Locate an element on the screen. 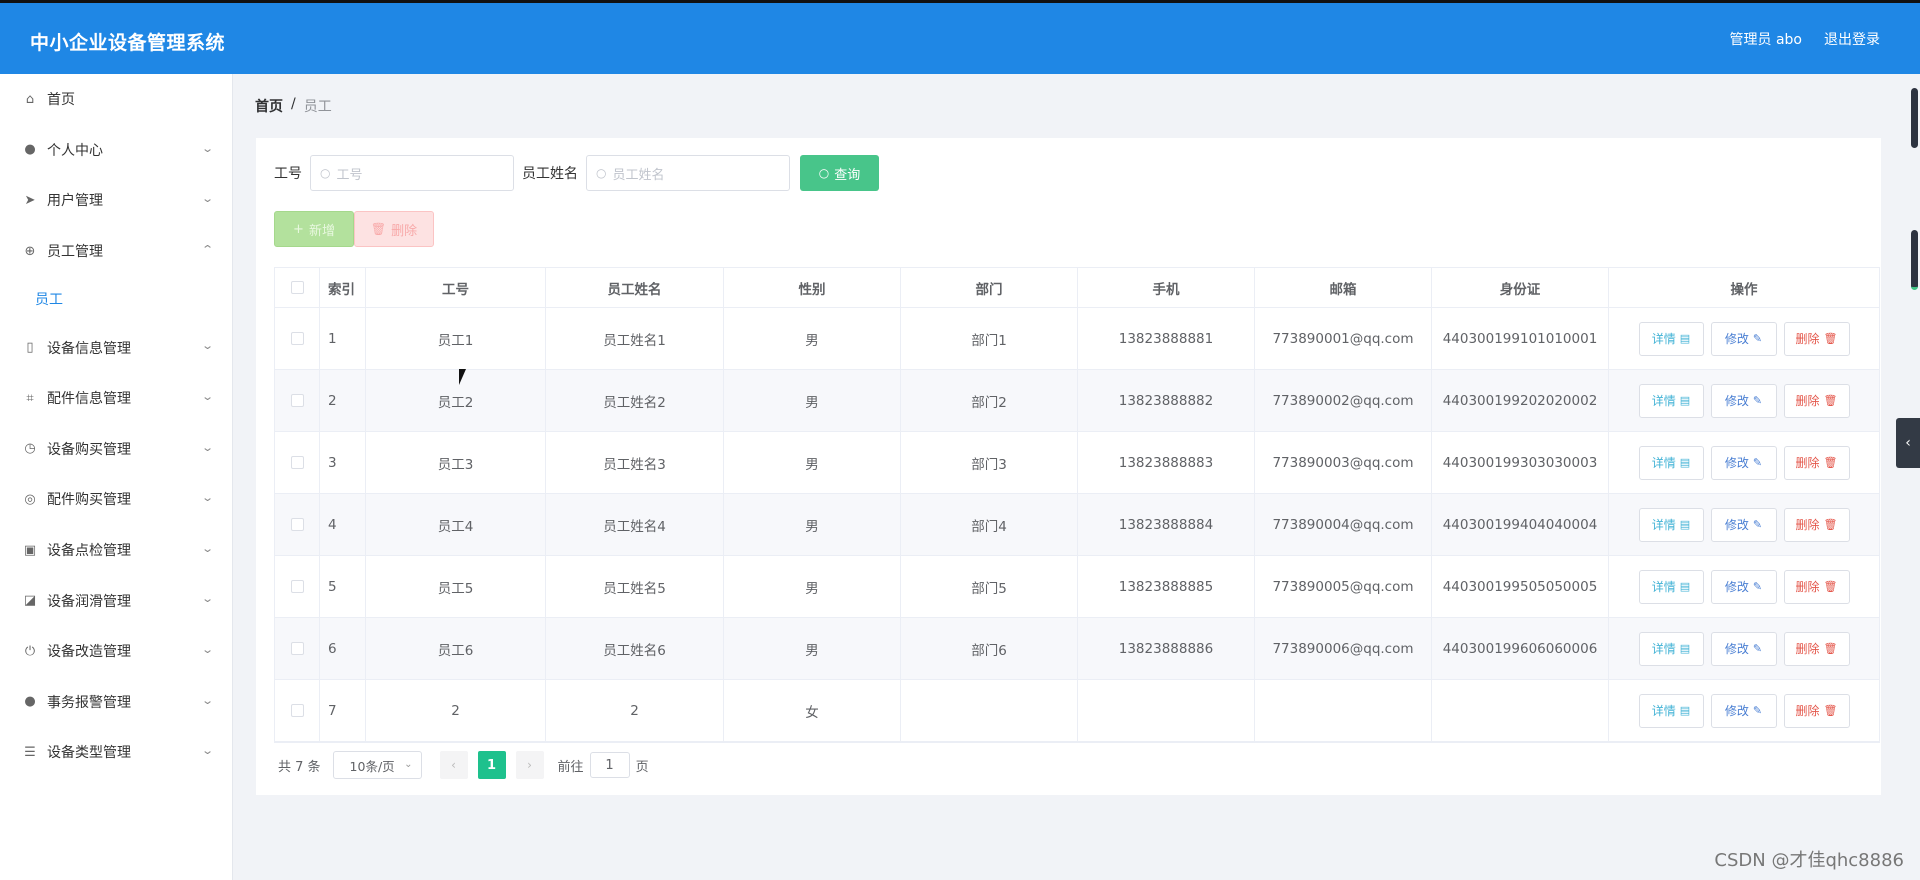  cell-email: 773890002@qq.com is located at coordinates (1343, 400).